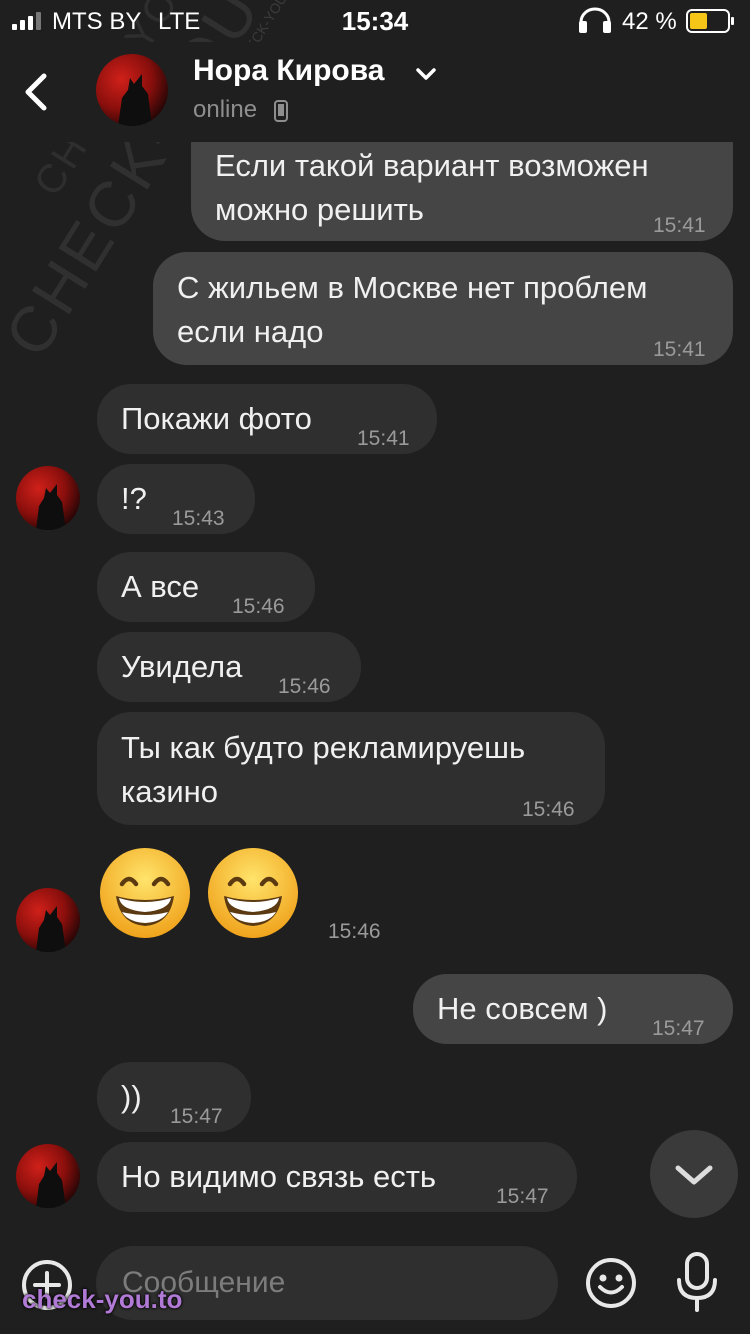 Image resolution: width=750 pixels, height=1334 pixels. What do you see at coordinates (102, 1299) in the screenshot?
I see `watermark-footer: check-you.to` at bounding box center [102, 1299].